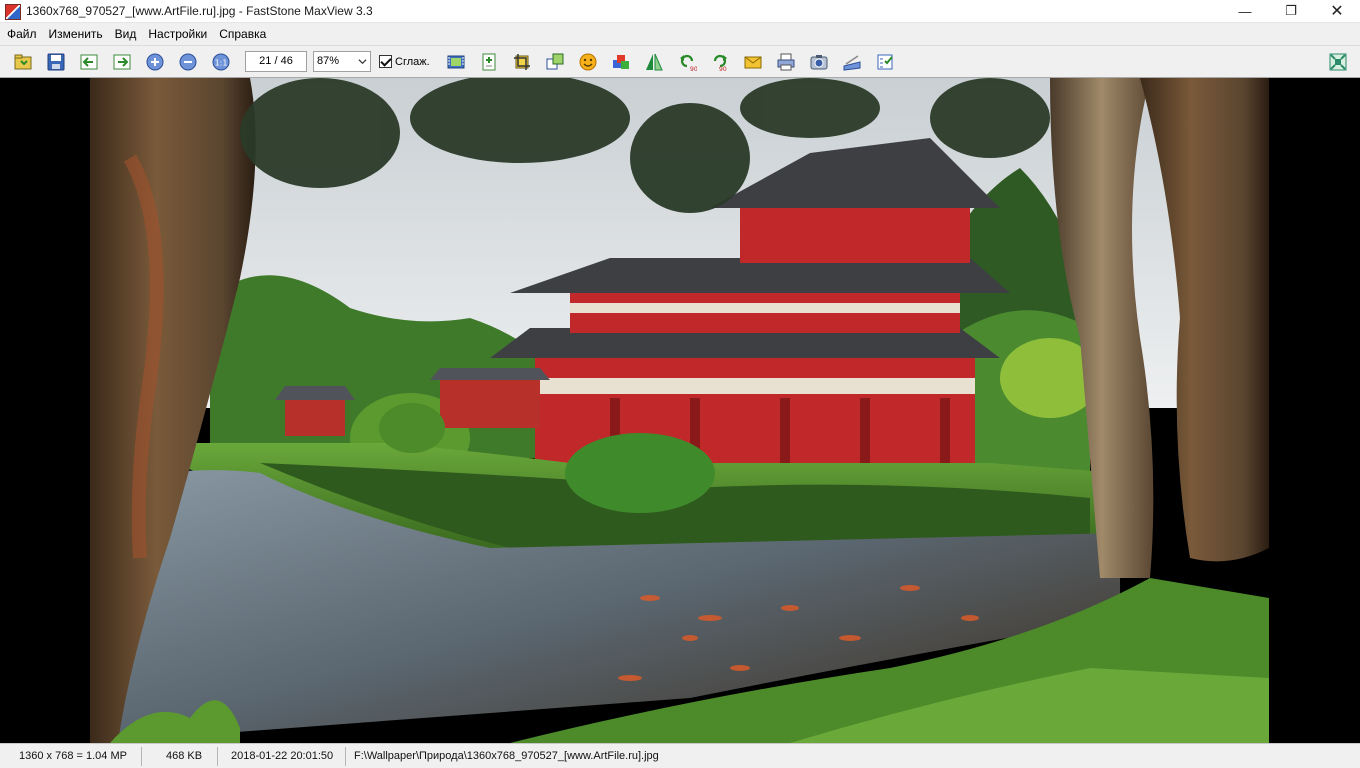 The image size is (1360, 768). I want to click on zoom-in-icon, so click(154, 61).